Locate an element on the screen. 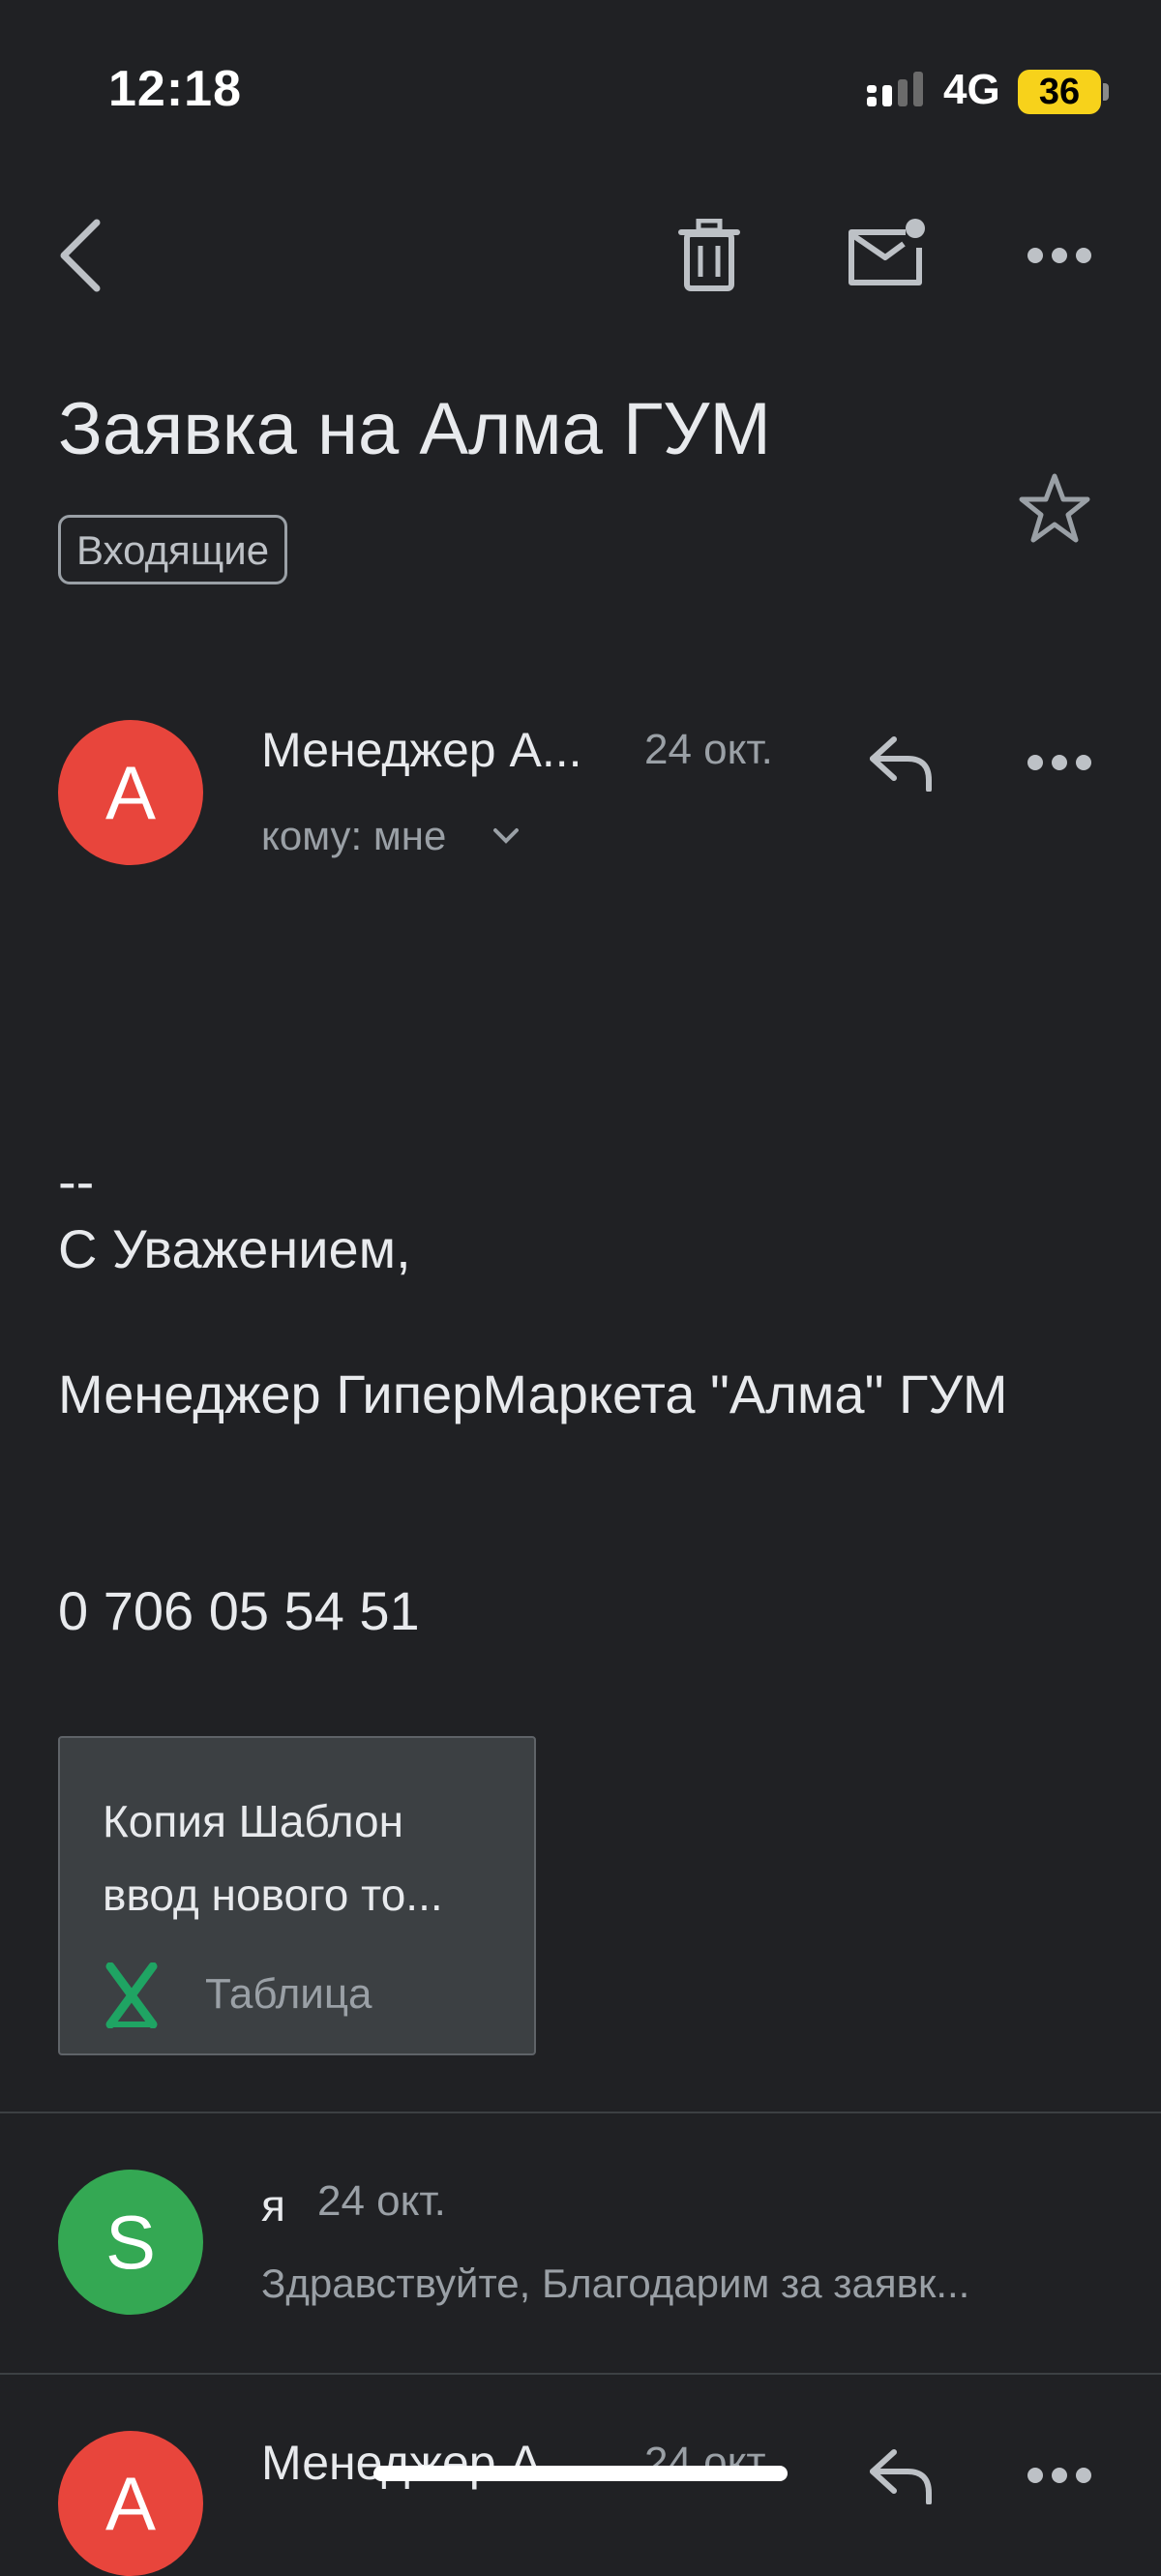 The width and height of the screenshot is (1161, 2576). sender-name: я is located at coordinates (273, 2205).